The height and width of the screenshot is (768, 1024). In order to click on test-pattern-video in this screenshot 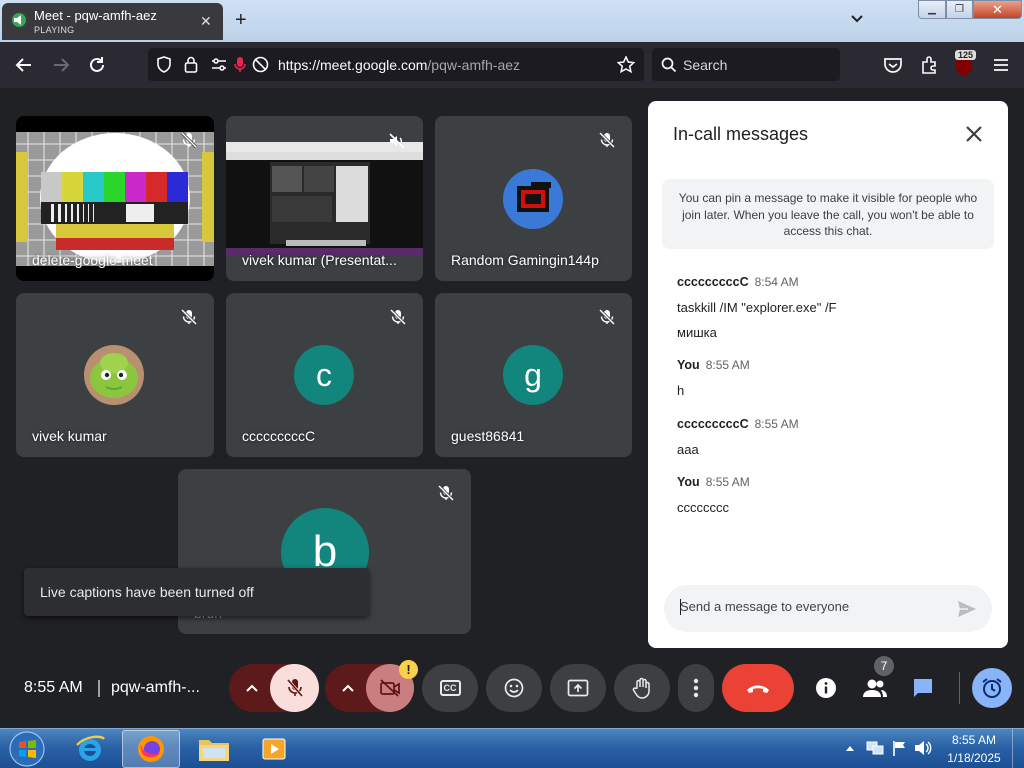, I will do `click(115, 199)`.